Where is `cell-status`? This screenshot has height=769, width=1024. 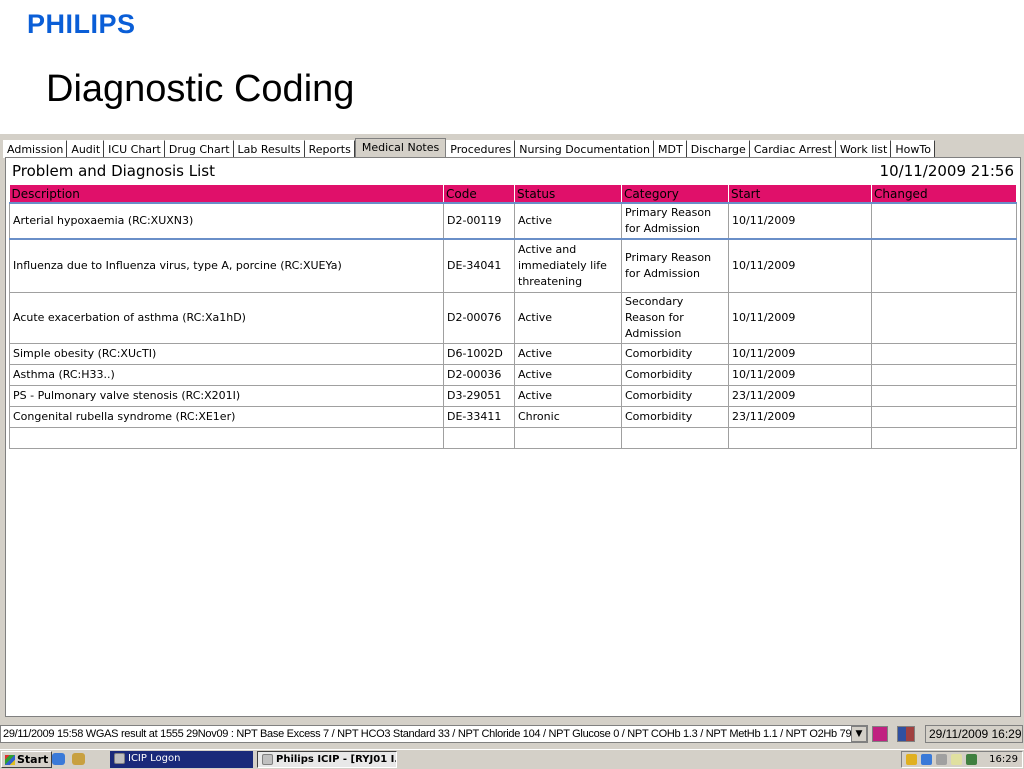
cell-status is located at coordinates (568, 437).